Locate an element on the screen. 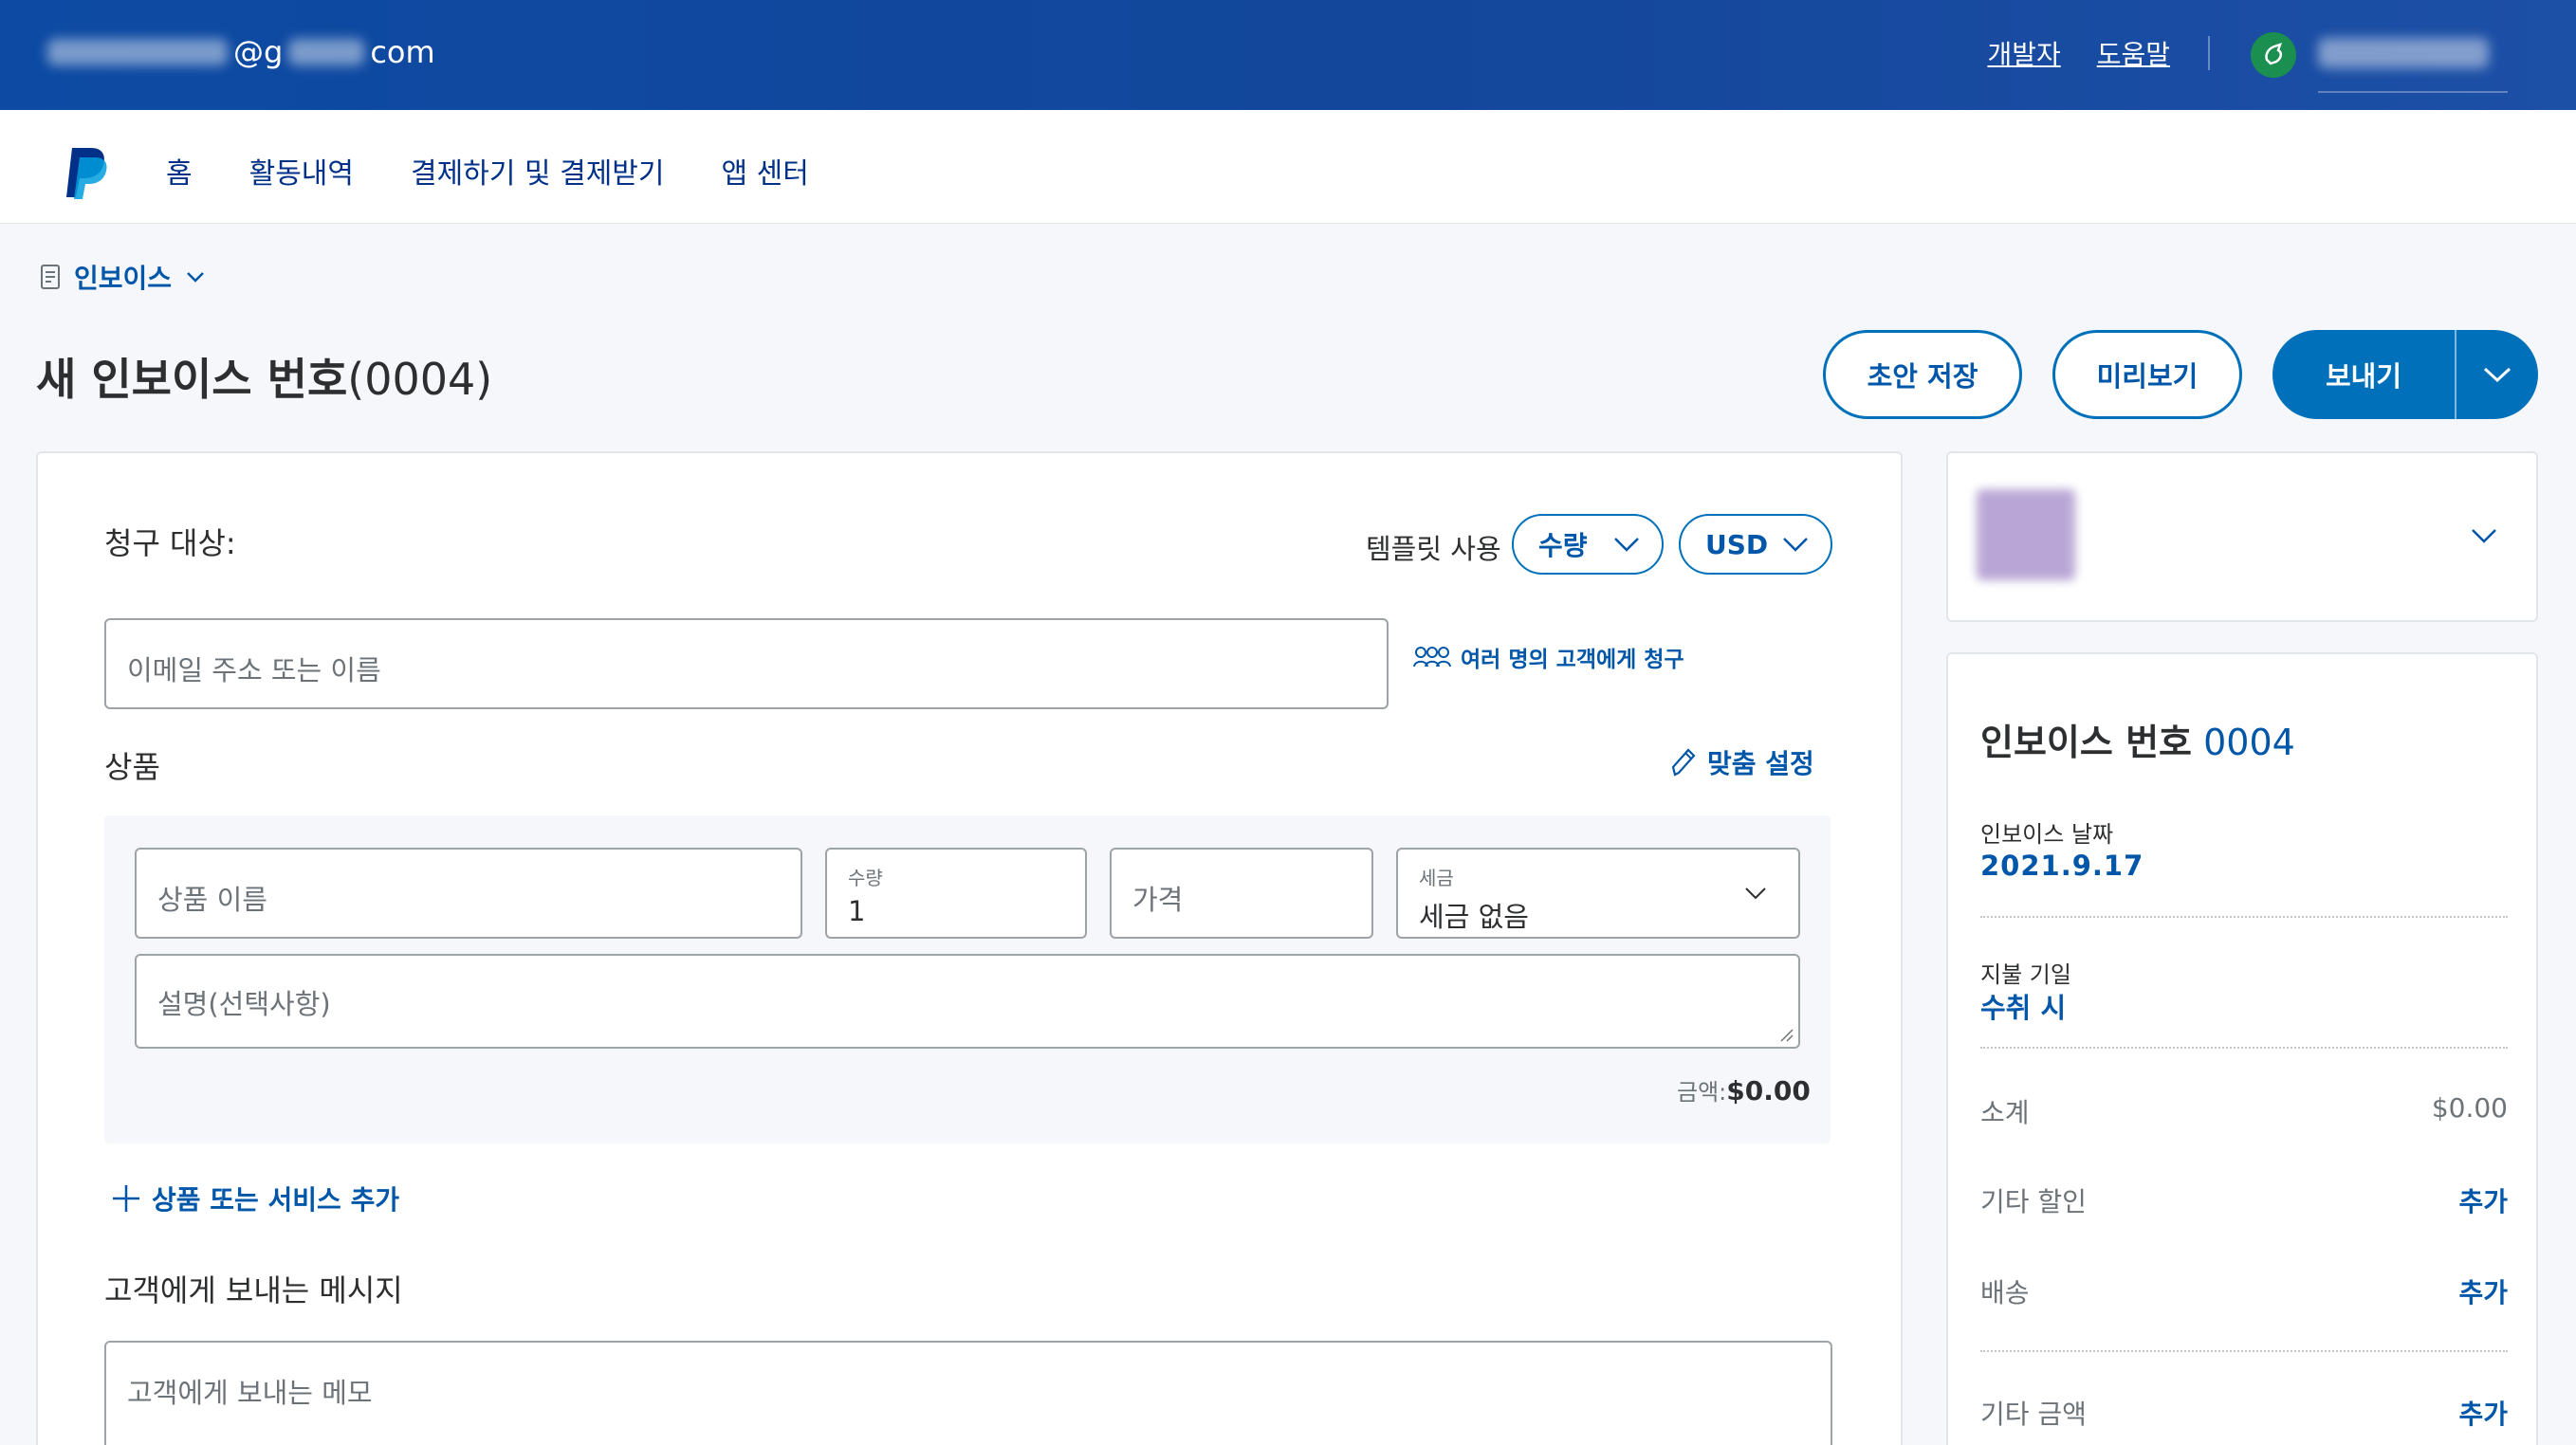  discount-row: 기타 할인 추가 is located at coordinates (2244, 1200).